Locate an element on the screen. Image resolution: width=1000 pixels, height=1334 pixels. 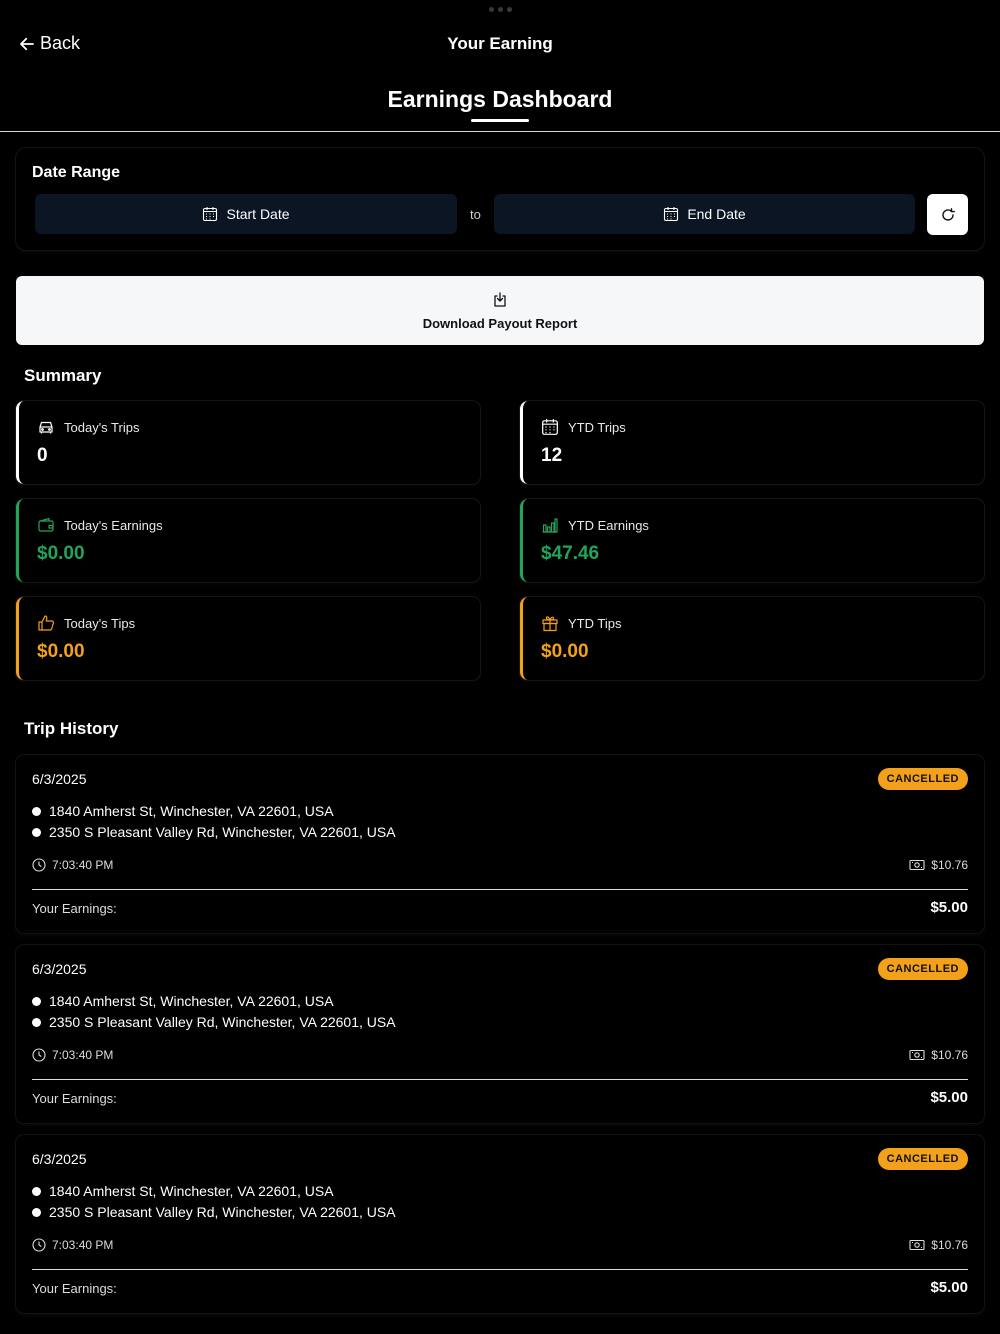
wallet-icon is located at coordinates (46, 524).